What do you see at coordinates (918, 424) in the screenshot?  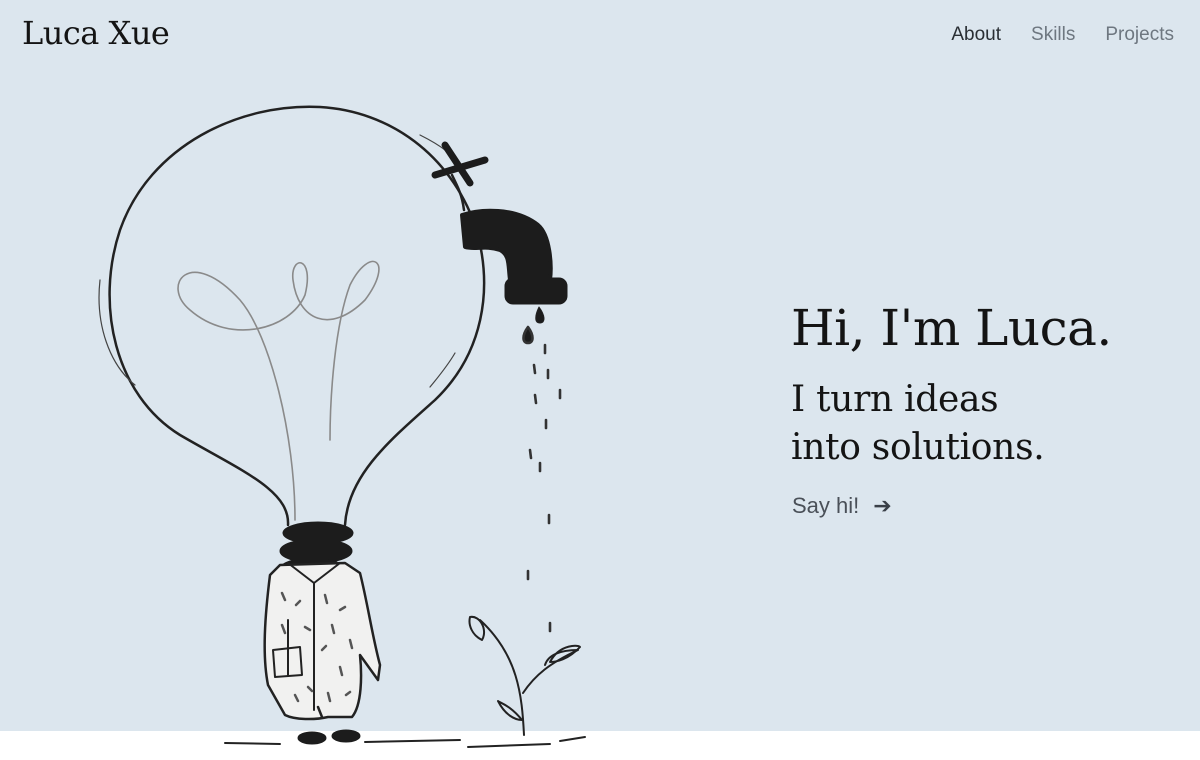 I see `hero-tagline: I turn ideas into solutions.` at bounding box center [918, 424].